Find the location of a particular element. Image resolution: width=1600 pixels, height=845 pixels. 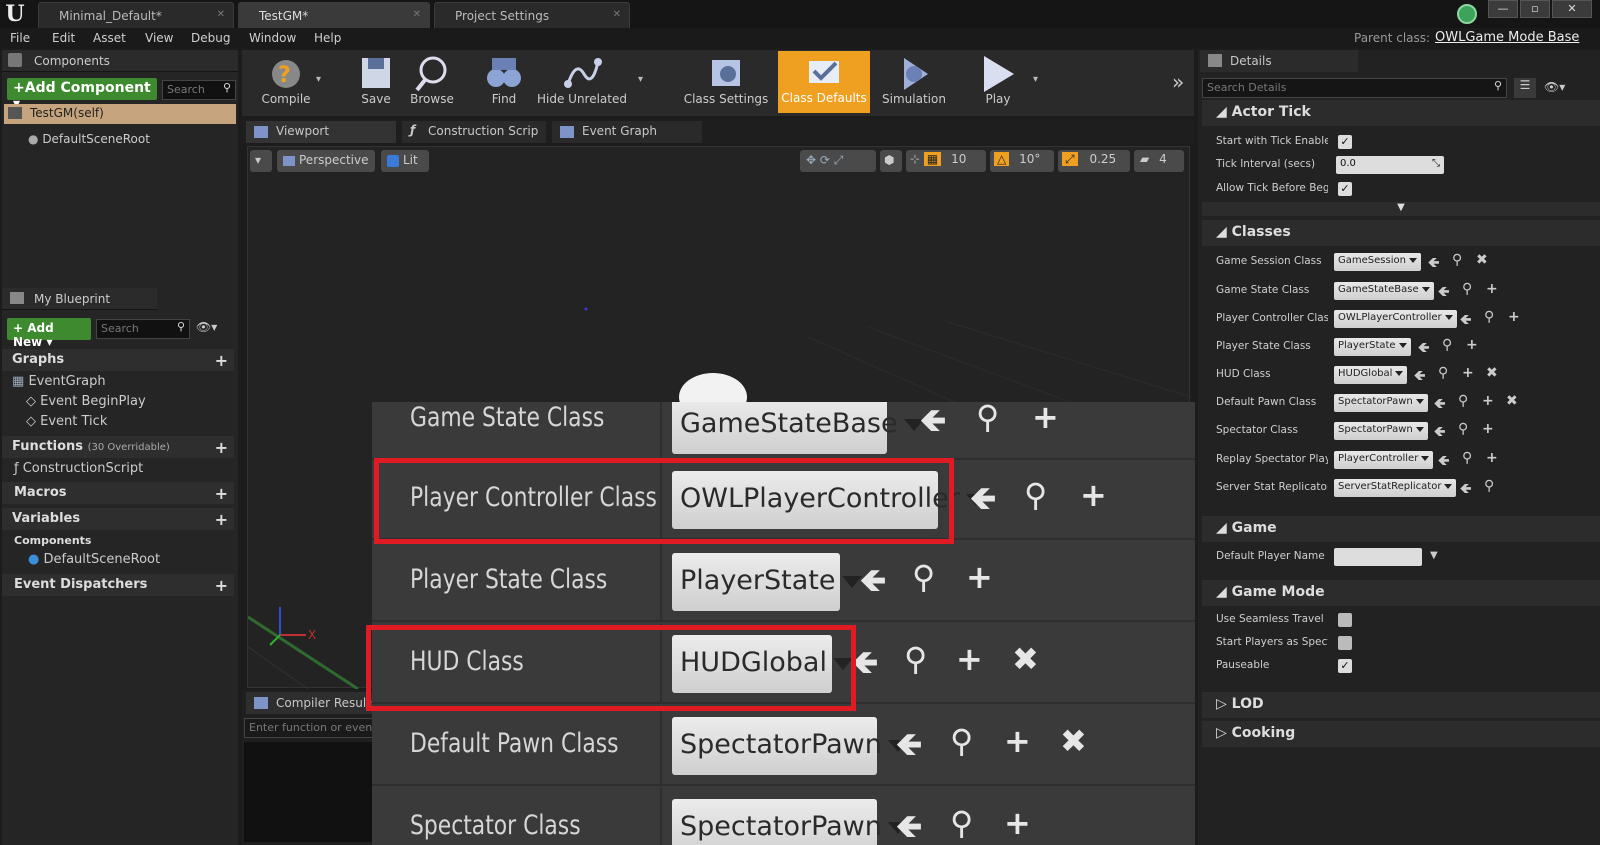

lit-button: Lit is located at coordinates (405, 161).